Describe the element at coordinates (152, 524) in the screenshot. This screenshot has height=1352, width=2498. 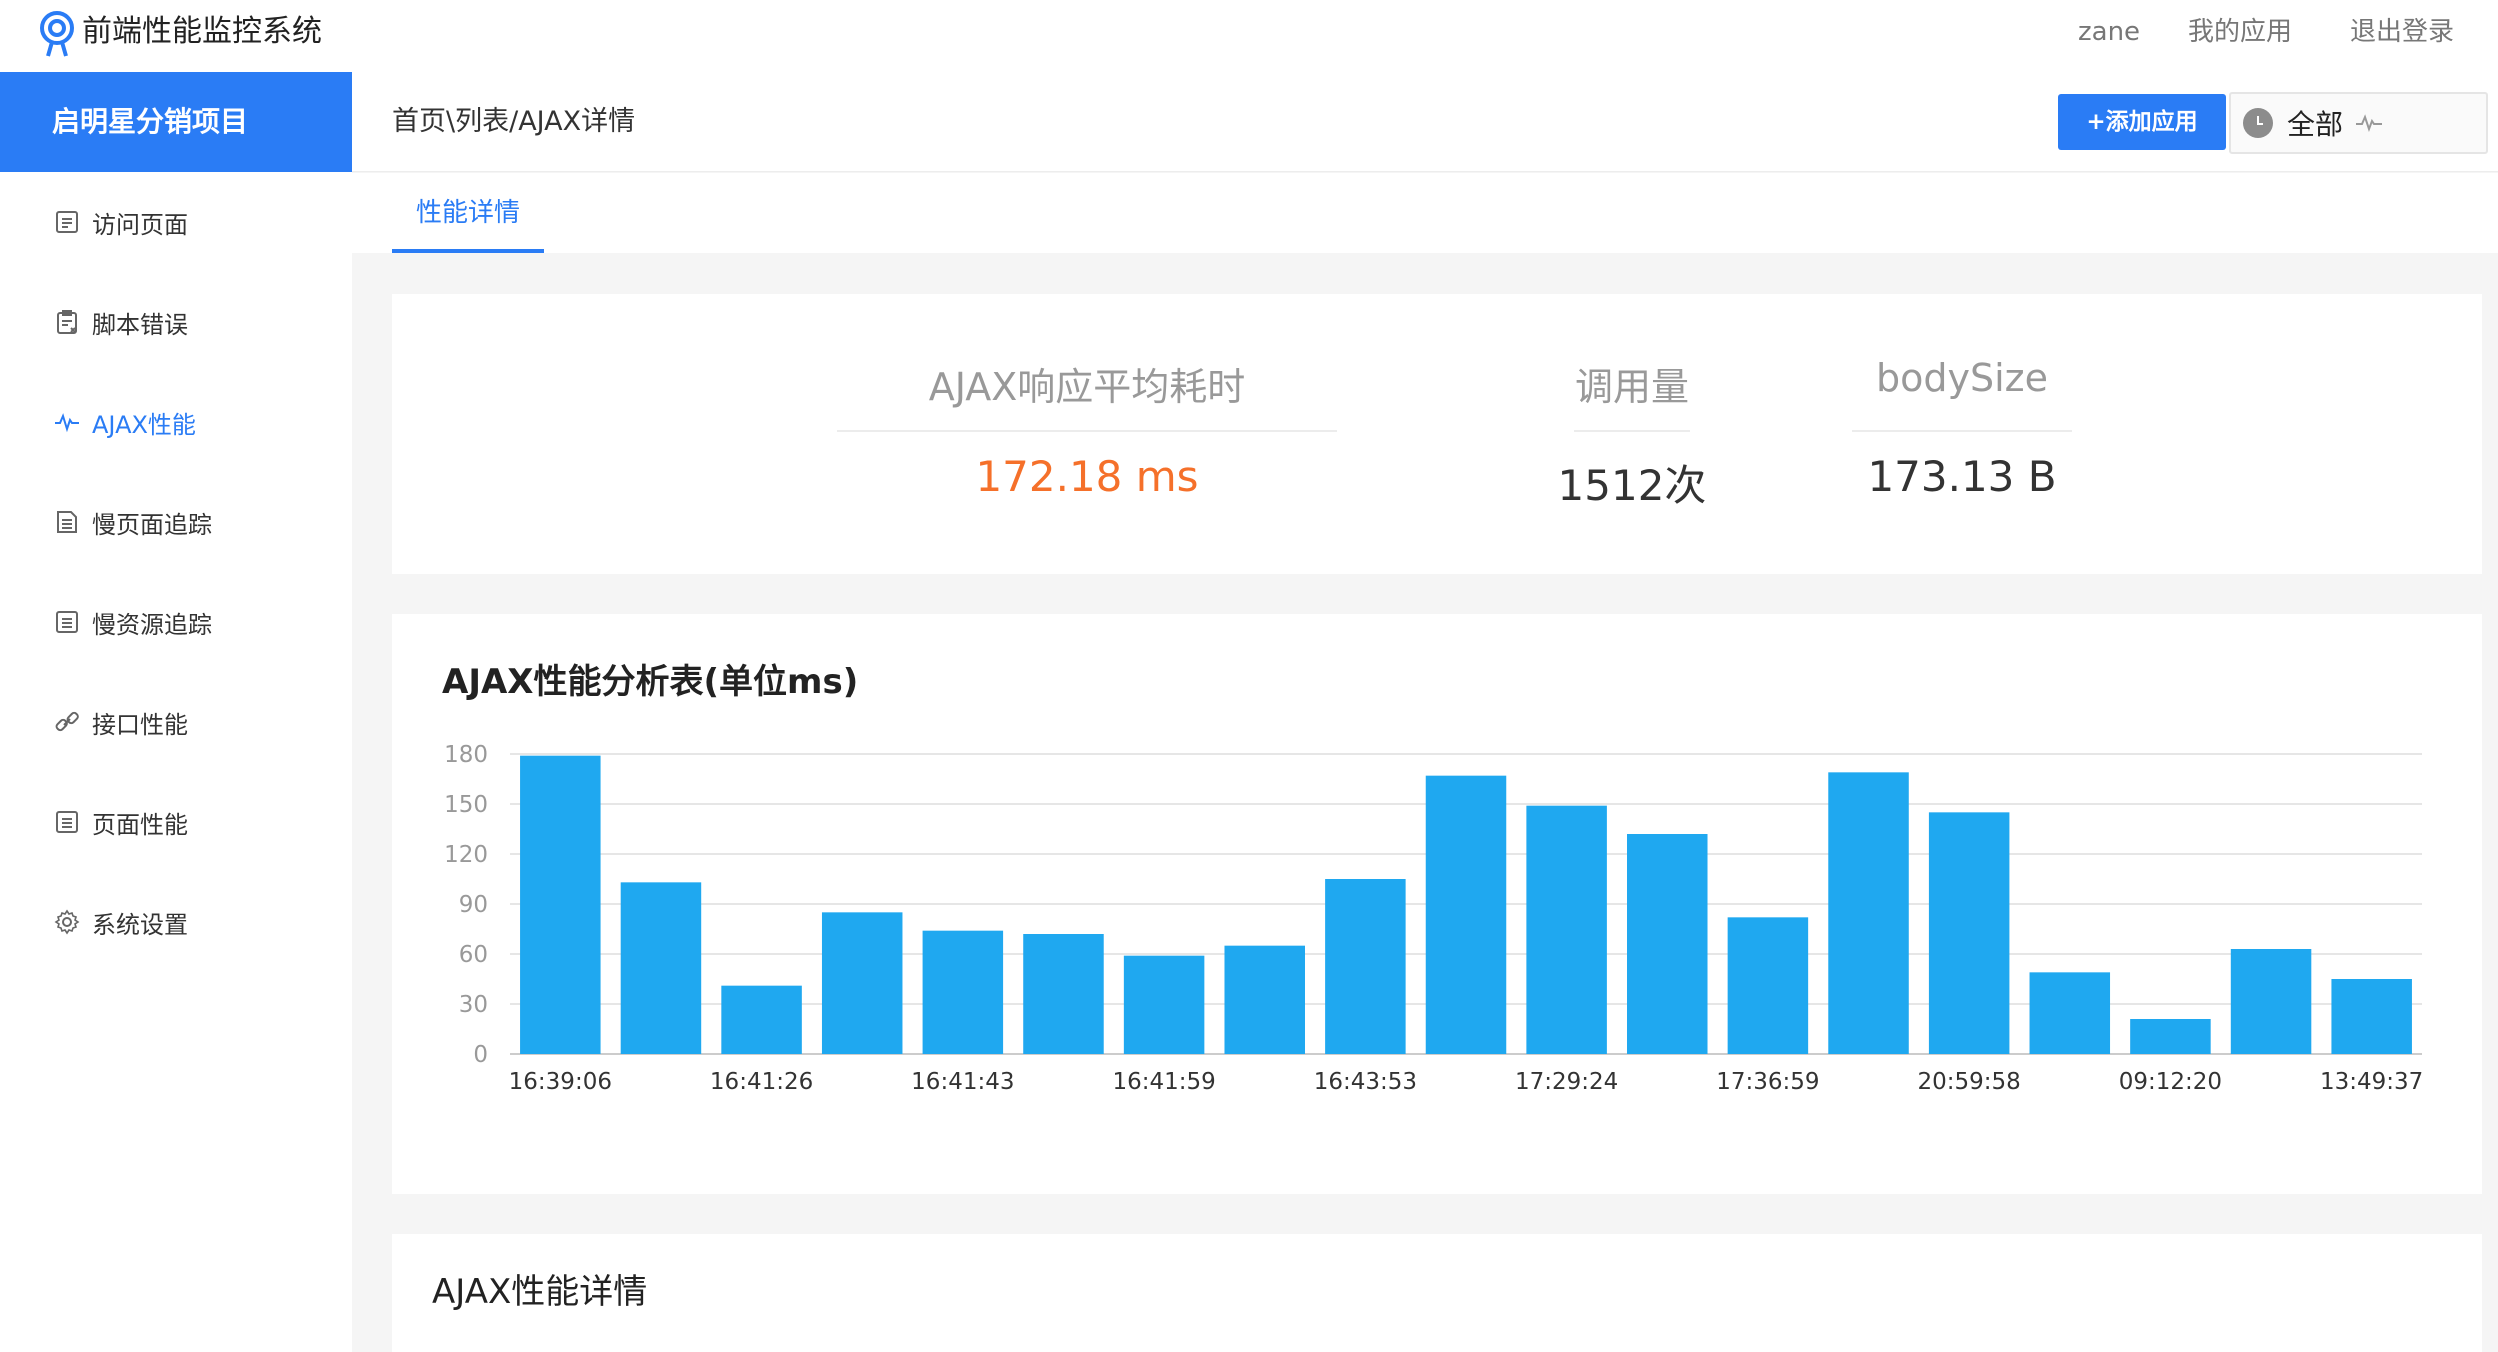
I see `sidebar-item-label: 慢页面追踪` at that location.